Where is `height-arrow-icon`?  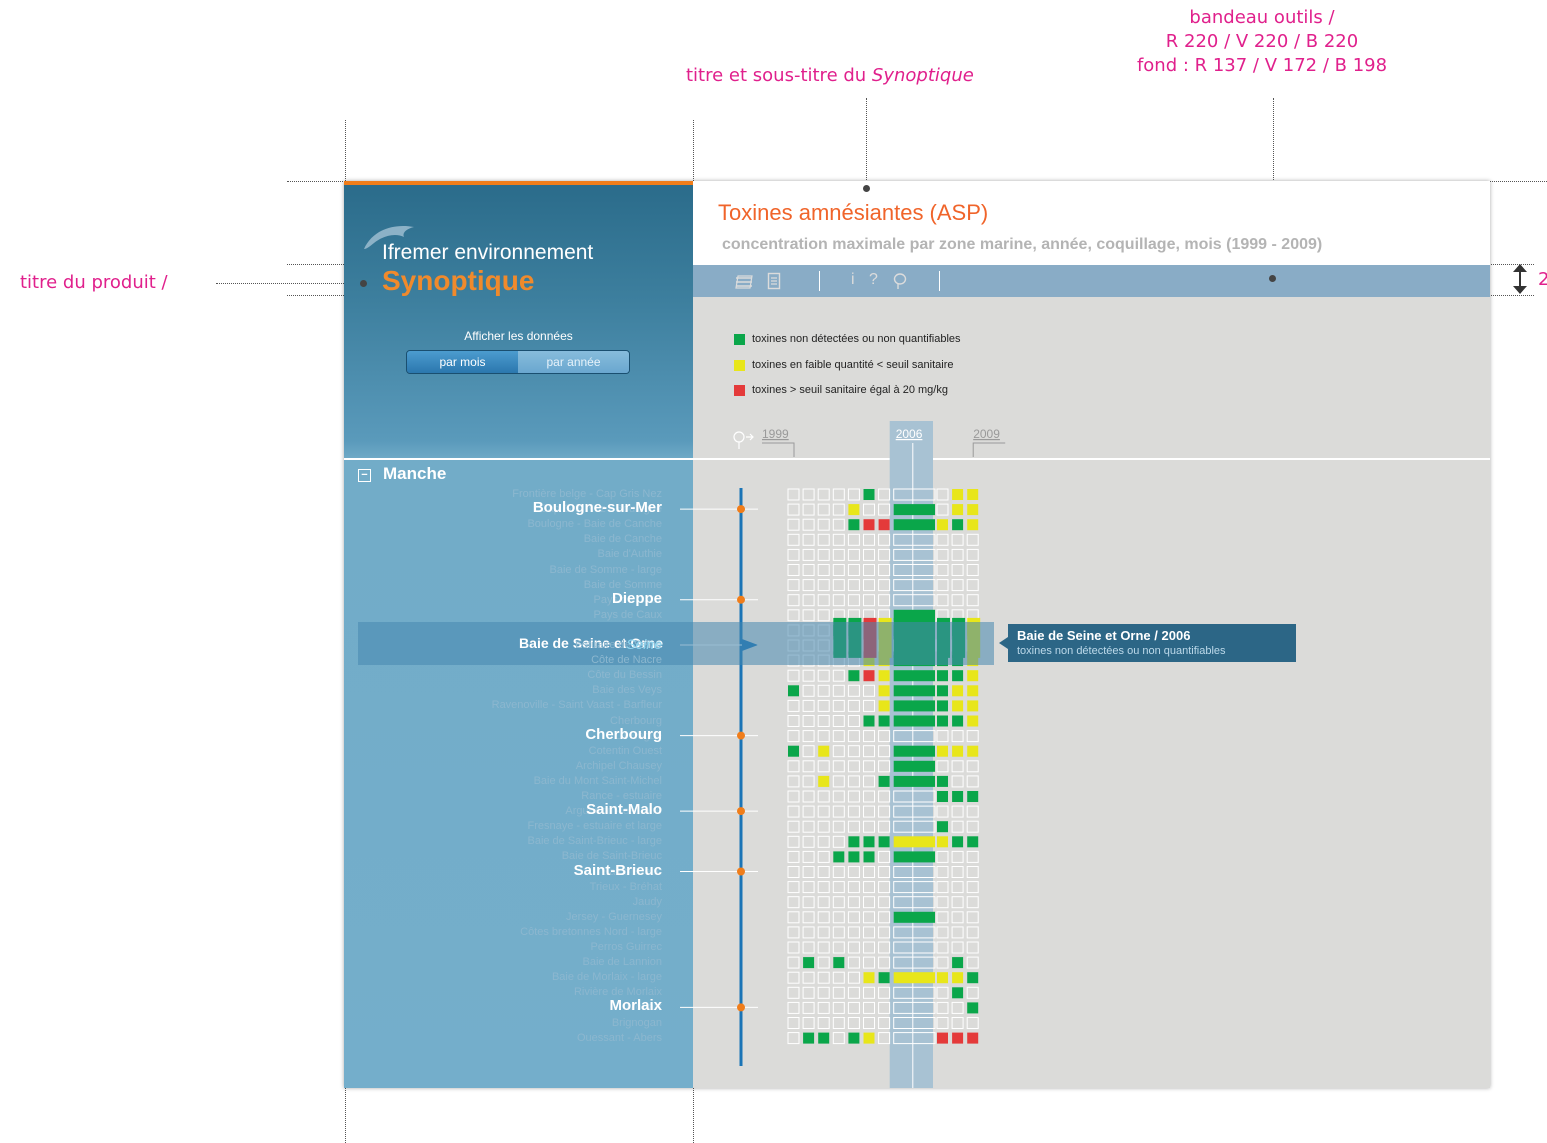
height-arrow-icon is located at coordinates (1520, 279).